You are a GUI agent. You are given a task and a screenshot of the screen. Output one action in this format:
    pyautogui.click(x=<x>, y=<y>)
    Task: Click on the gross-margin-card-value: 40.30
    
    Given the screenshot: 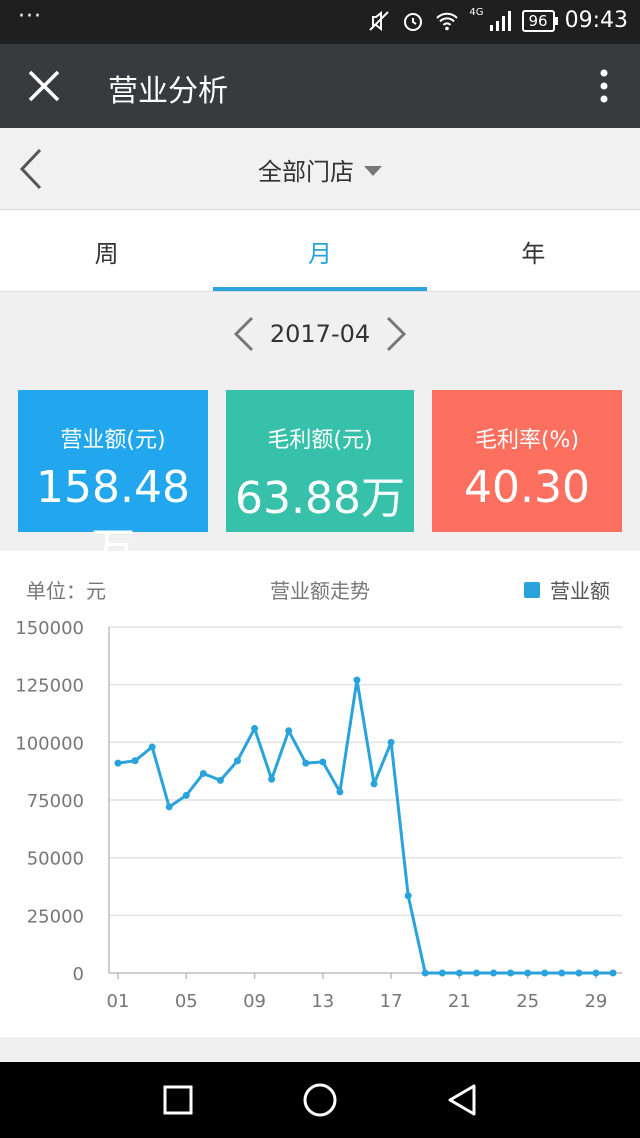 What is the action you would take?
    pyautogui.click(x=527, y=487)
    